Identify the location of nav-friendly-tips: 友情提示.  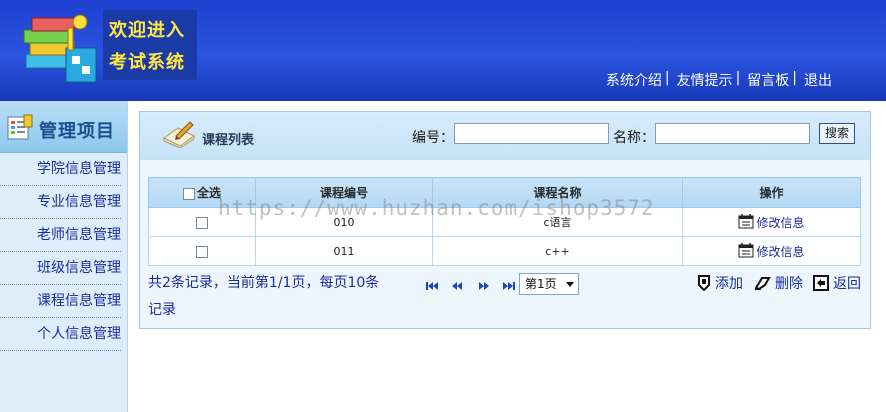
(705, 80).